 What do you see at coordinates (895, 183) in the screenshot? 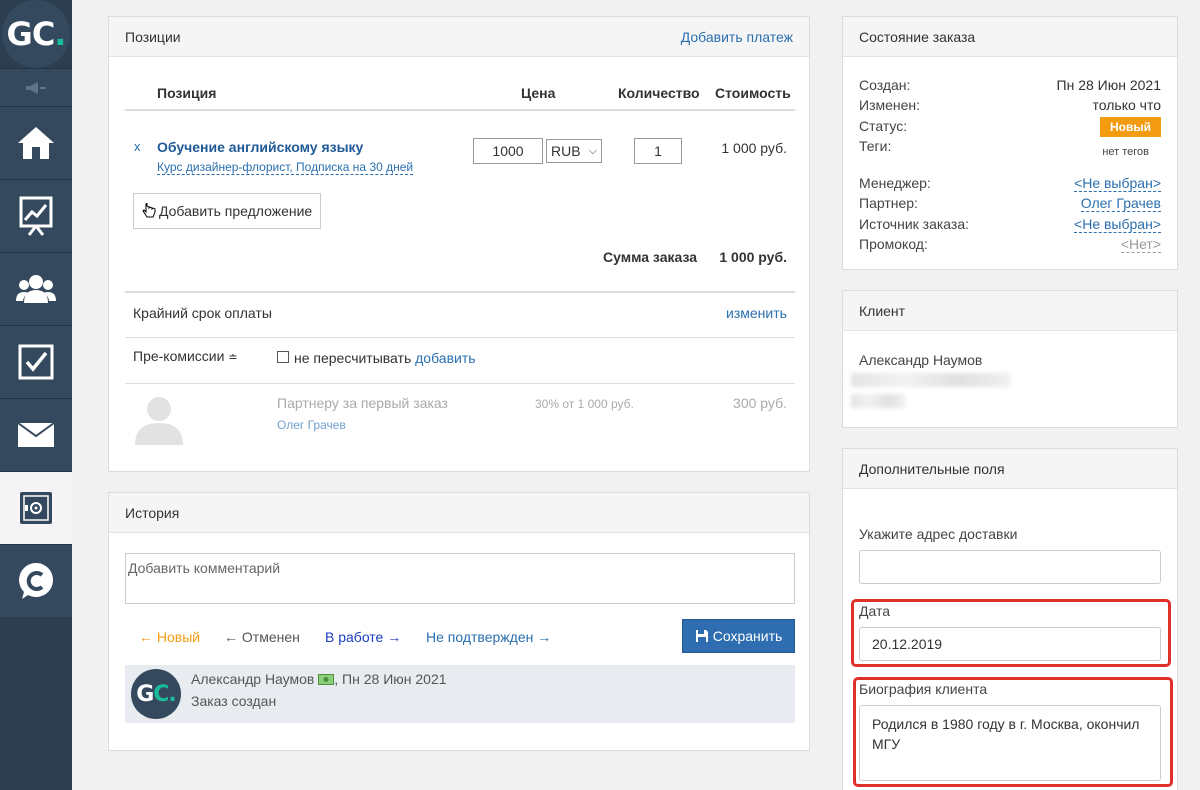
I see `manager-label: Менеджер:` at bounding box center [895, 183].